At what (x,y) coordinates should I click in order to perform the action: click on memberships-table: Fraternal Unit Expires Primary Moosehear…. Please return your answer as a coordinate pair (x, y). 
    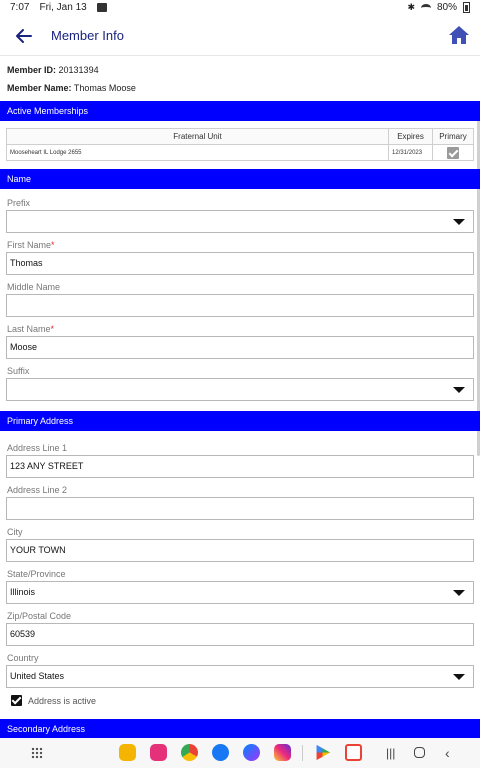
    Looking at the image, I should click on (239, 144).